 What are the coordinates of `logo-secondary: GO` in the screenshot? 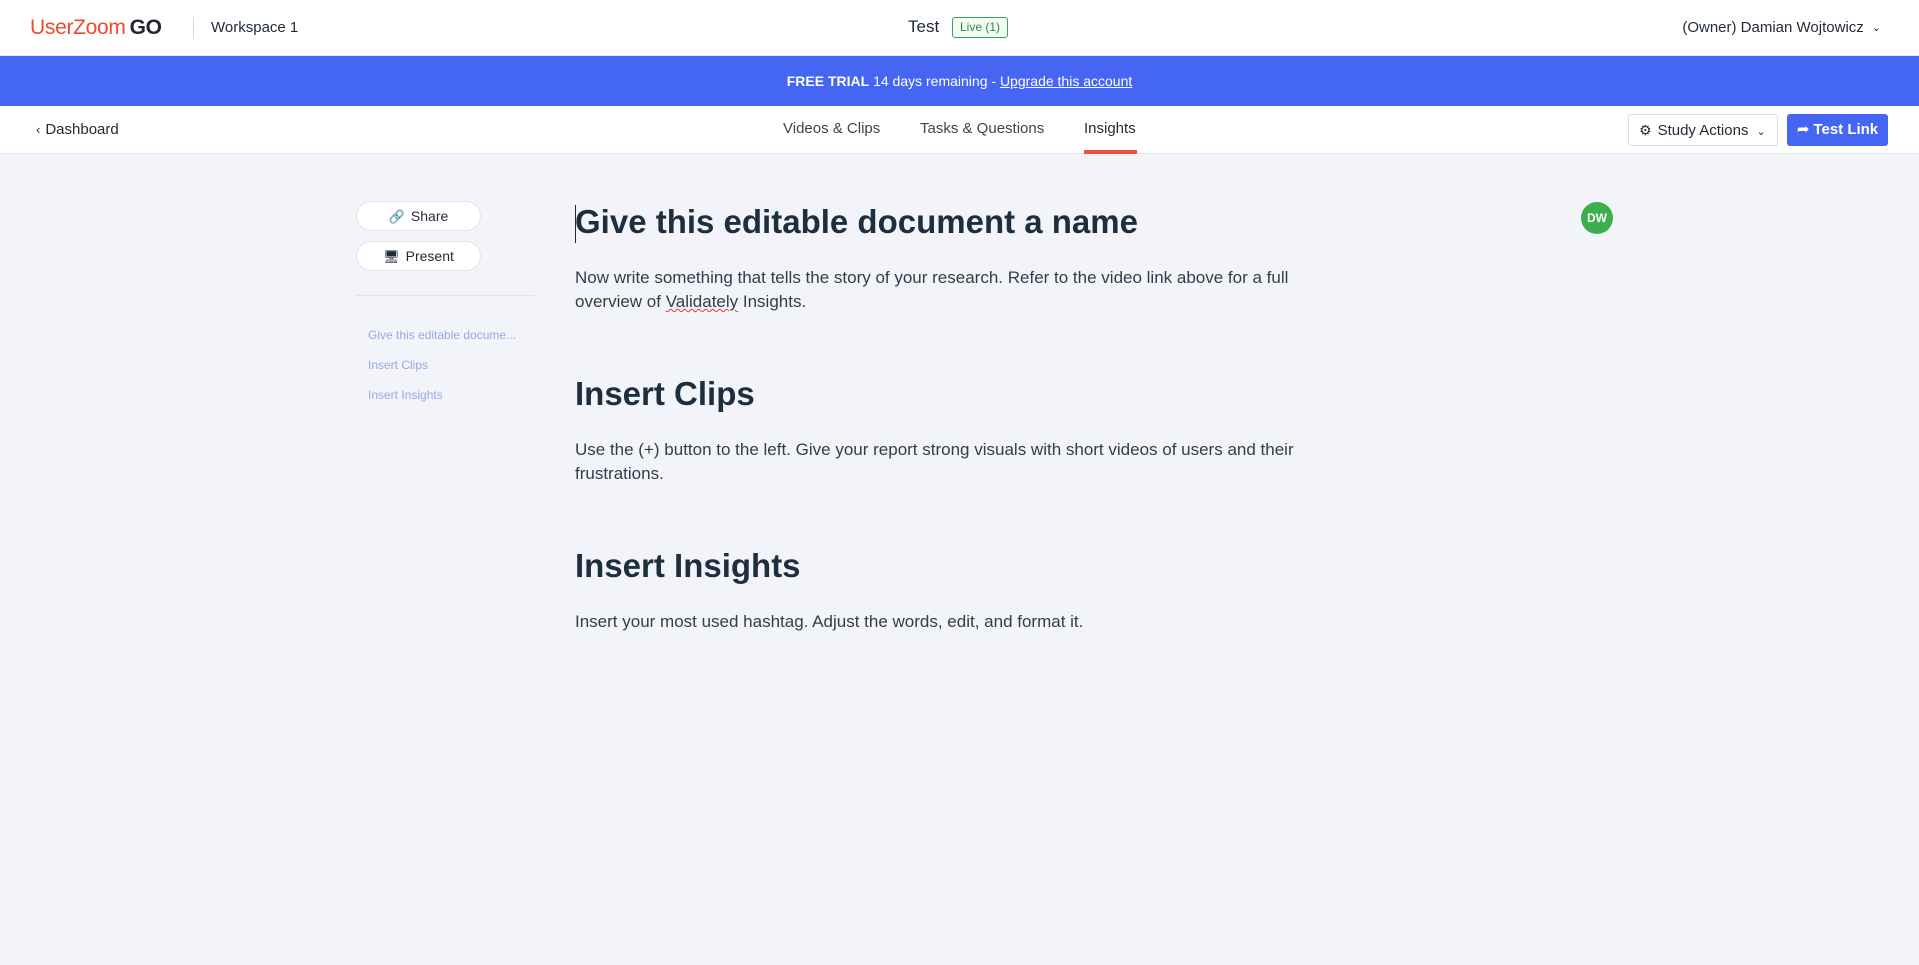 It's located at (145, 27).